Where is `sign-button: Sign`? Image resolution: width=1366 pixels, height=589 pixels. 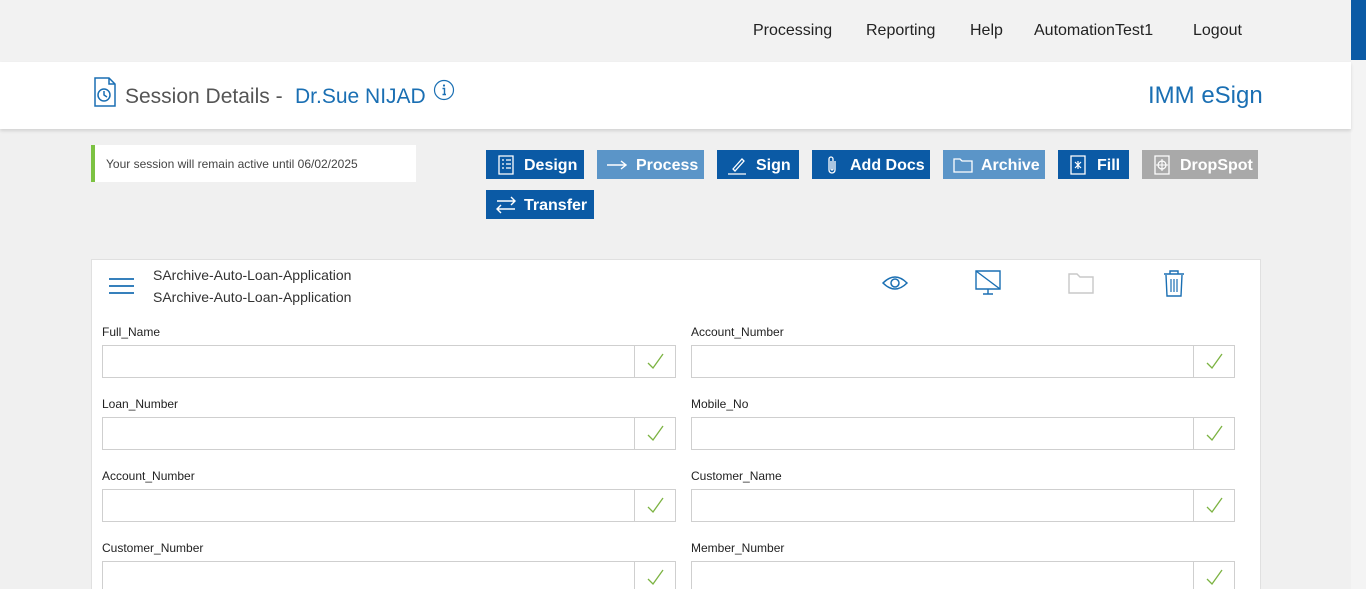
sign-button: Sign is located at coordinates (758, 164).